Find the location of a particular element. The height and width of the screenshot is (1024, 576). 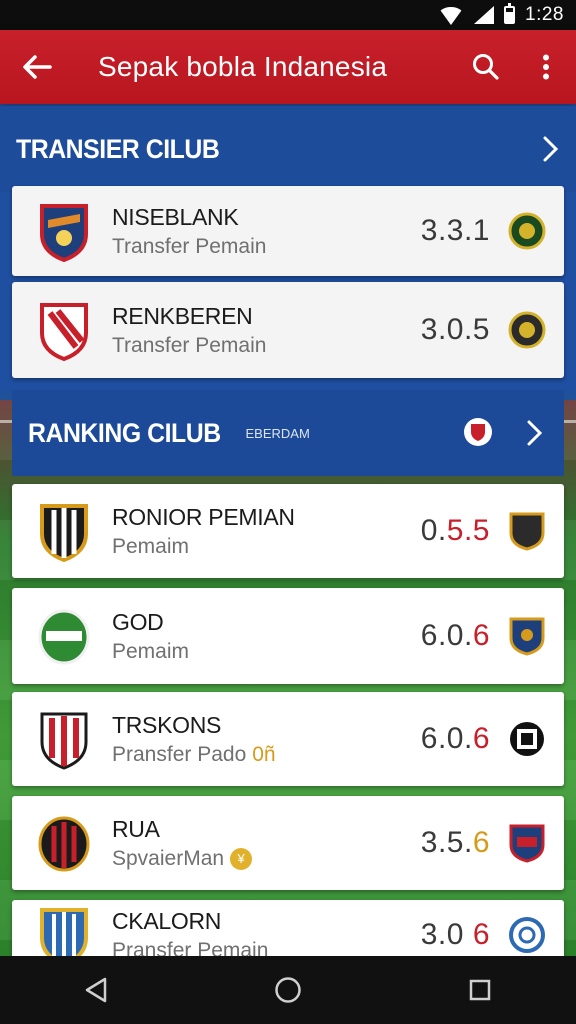

triangle-back-icon is located at coordinates (96, 990).